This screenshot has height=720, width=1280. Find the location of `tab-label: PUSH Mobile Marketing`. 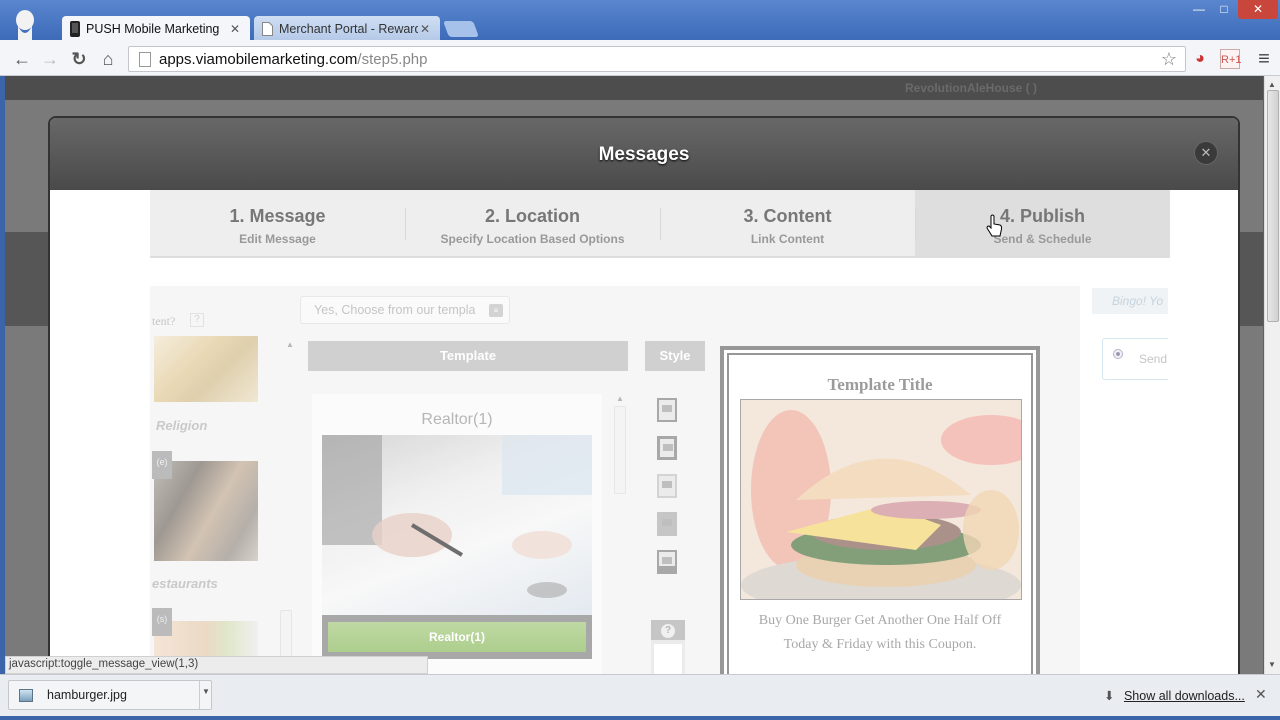

tab-label: PUSH Mobile Marketing is located at coordinates (153, 28).